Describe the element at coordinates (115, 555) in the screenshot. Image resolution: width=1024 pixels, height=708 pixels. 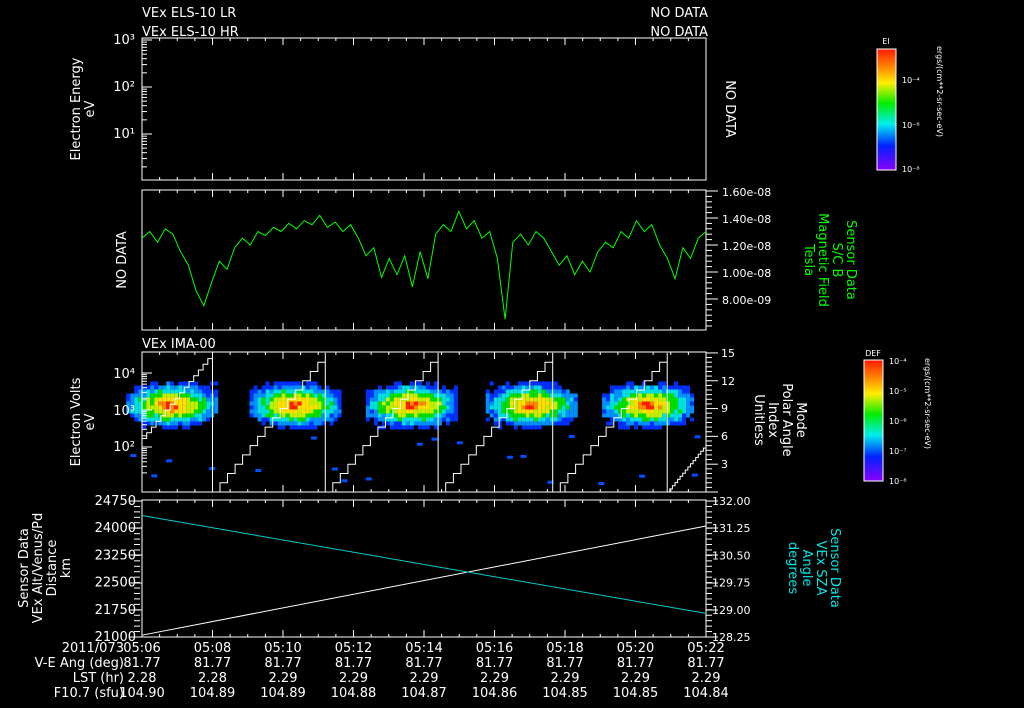
I see `p4-ytick: 23250` at that location.